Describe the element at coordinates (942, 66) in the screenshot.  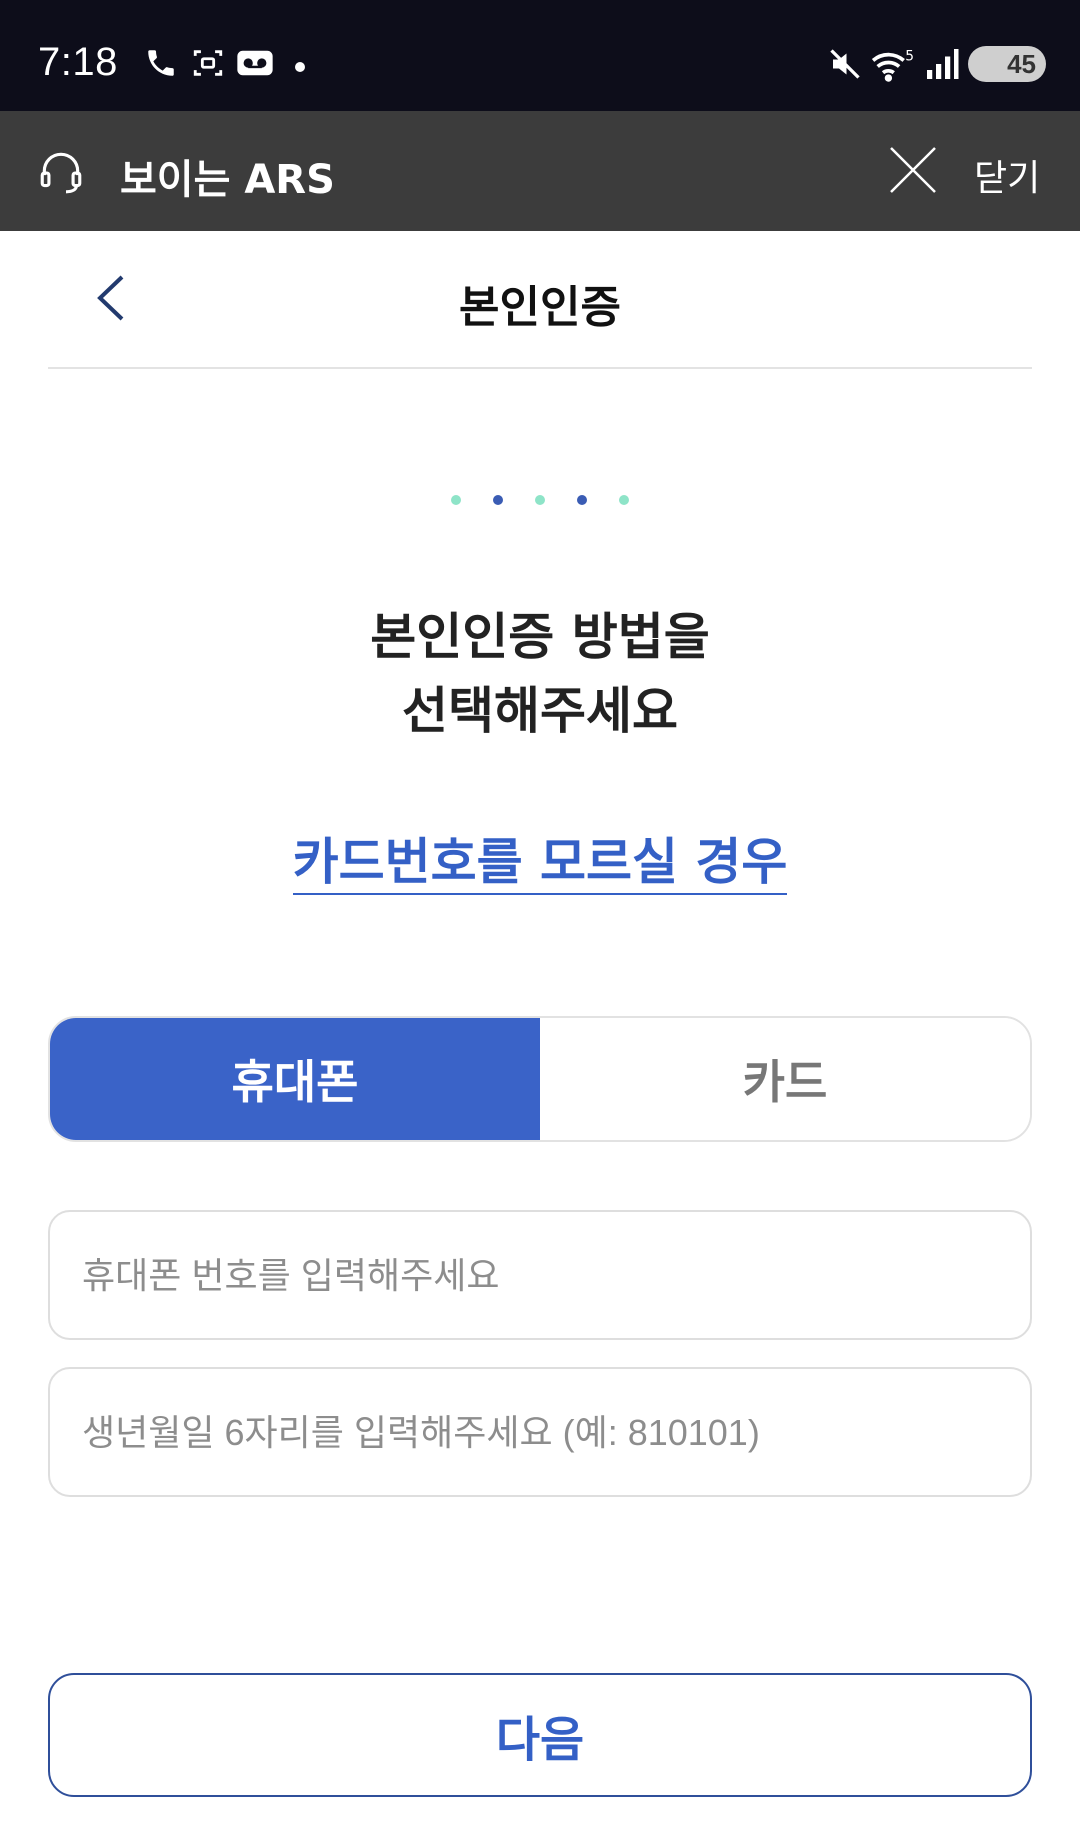
I see `signal-icon` at that location.